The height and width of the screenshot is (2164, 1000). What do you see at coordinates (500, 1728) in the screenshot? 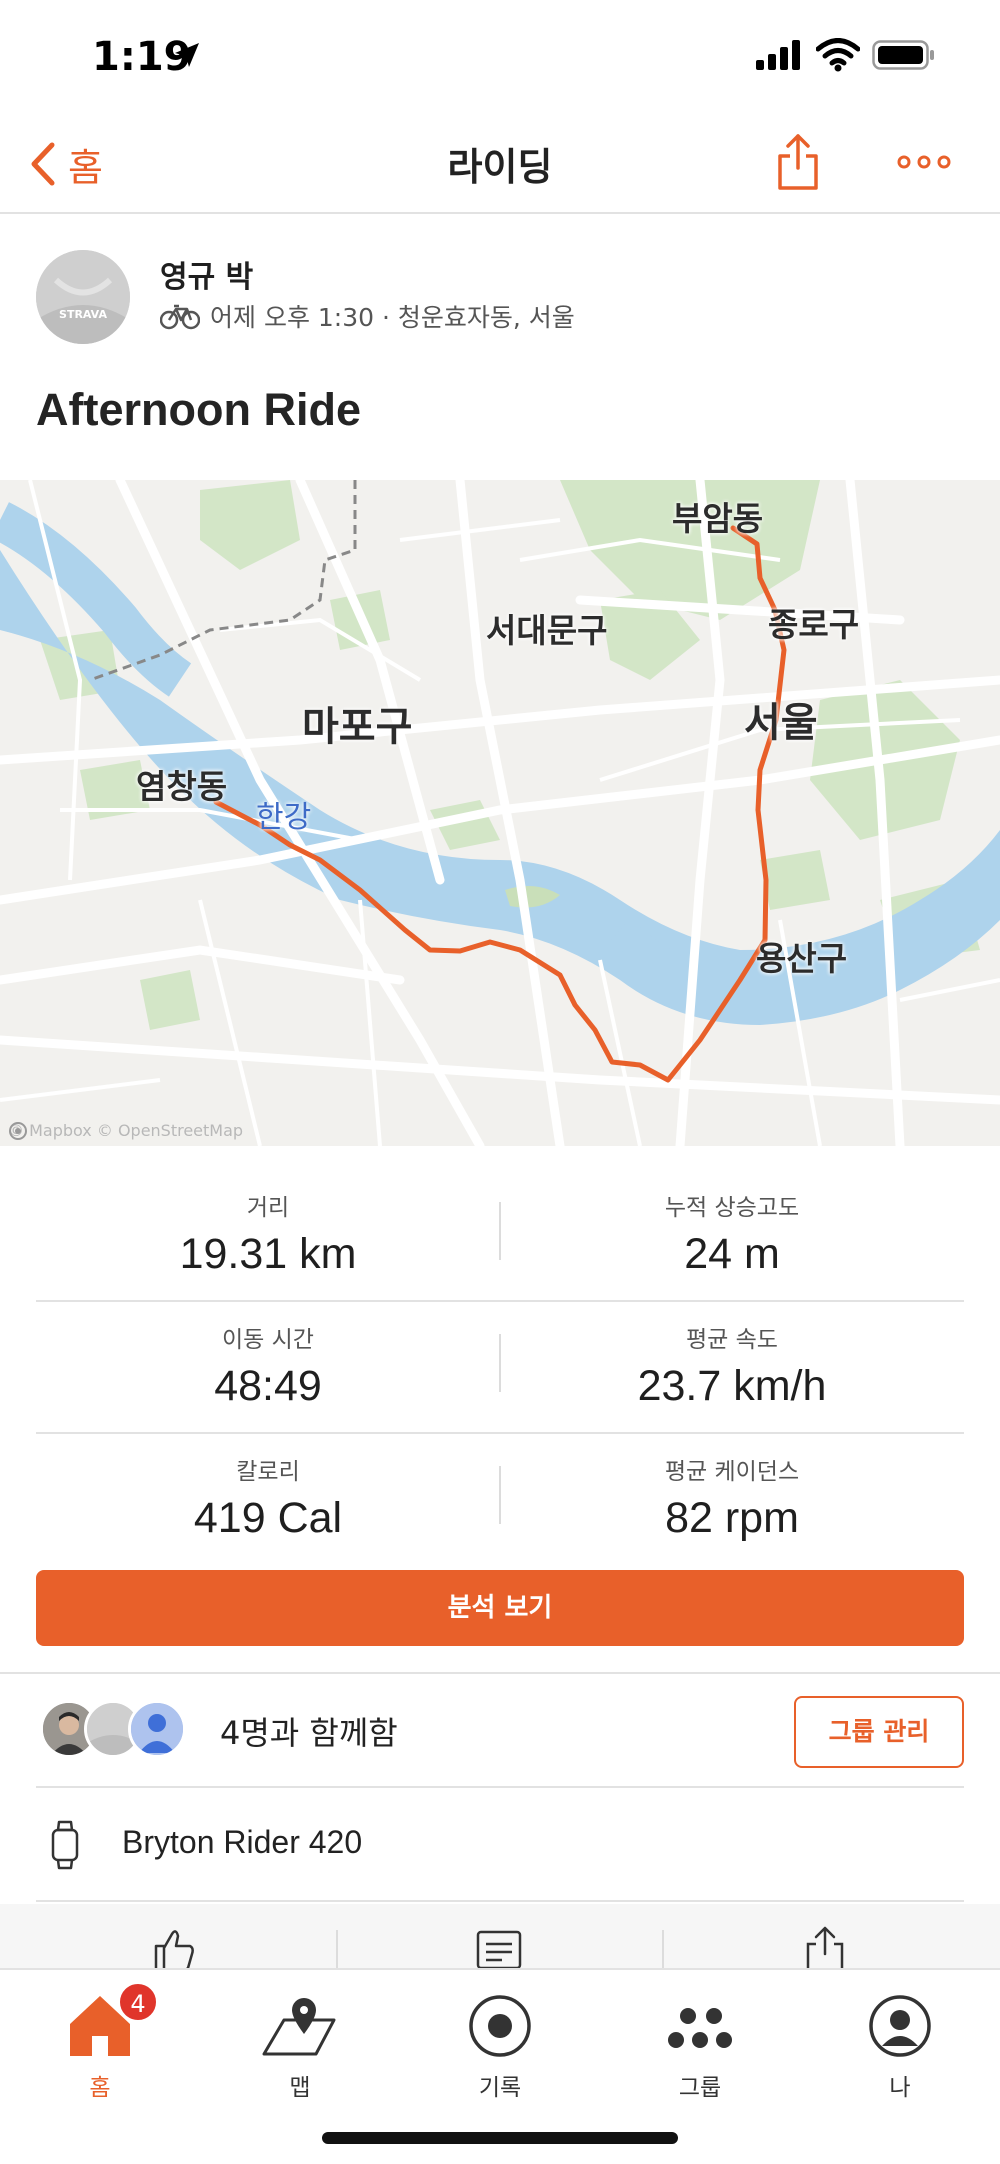
I see `group-activity-row: 4명과 함께함 그룹 관리` at bounding box center [500, 1728].